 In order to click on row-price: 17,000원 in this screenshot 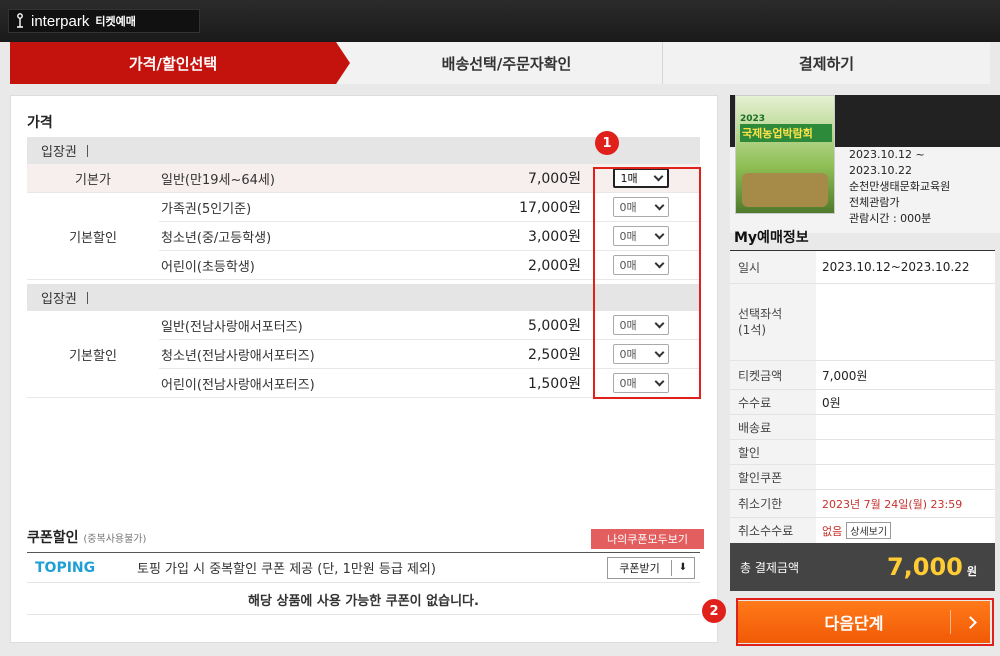, I will do `click(550, 208)`.